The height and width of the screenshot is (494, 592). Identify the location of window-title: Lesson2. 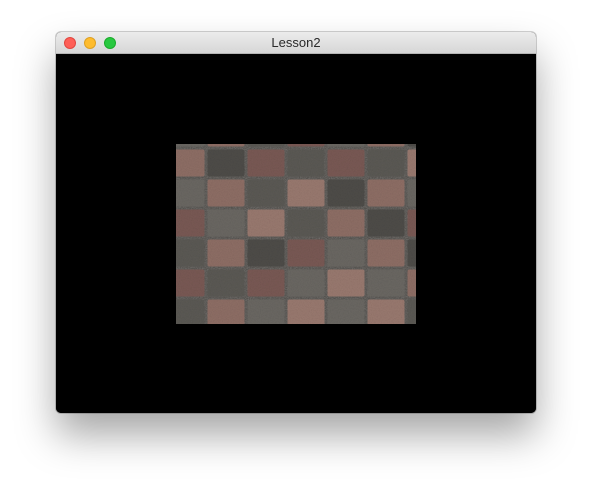
(296, 42).